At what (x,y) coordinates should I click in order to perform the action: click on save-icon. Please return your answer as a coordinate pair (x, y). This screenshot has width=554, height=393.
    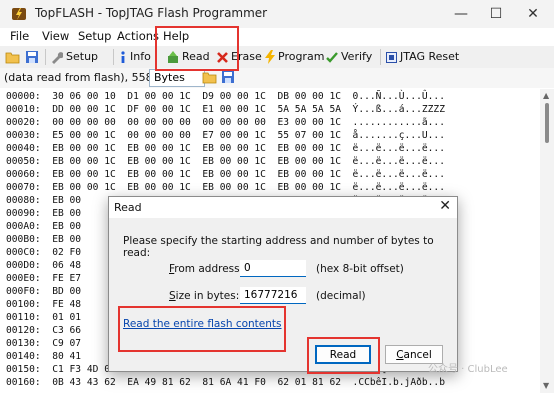
    Looking at the image, I should click on (32, 57).